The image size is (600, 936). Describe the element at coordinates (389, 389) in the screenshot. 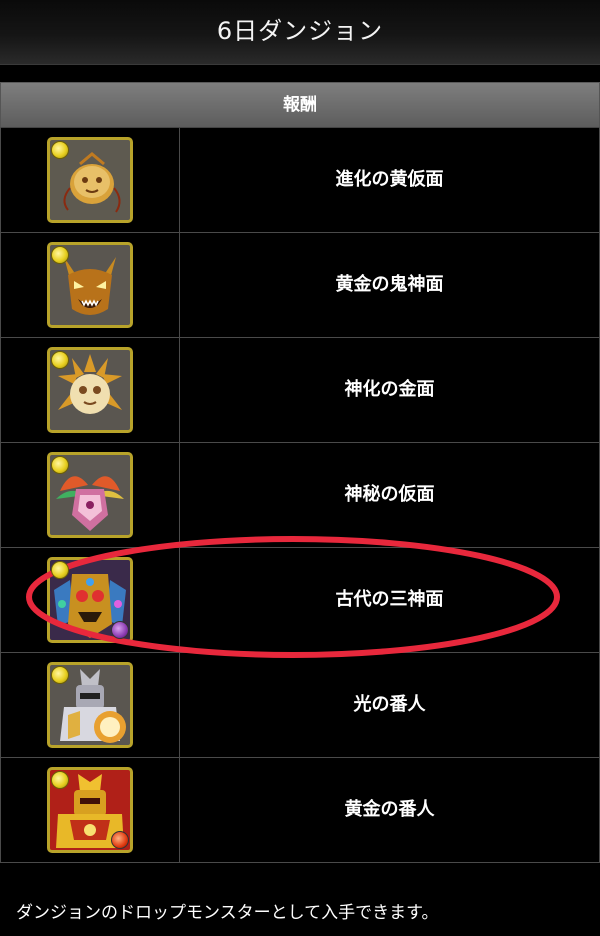

I see `reward-name: 神化の金面` at that location.